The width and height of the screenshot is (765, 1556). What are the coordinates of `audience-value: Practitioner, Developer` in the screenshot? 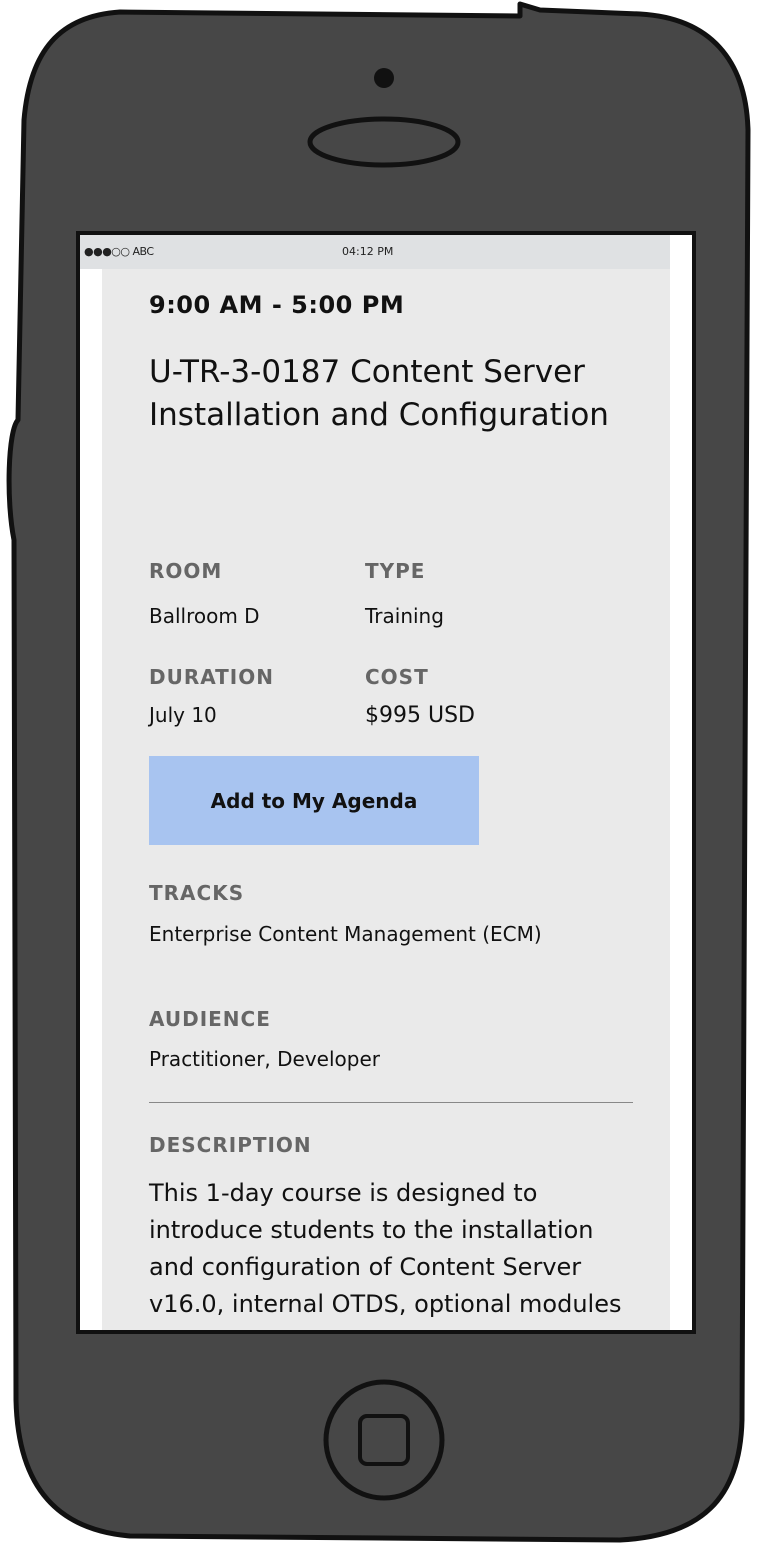 It's located at (264, 1059).